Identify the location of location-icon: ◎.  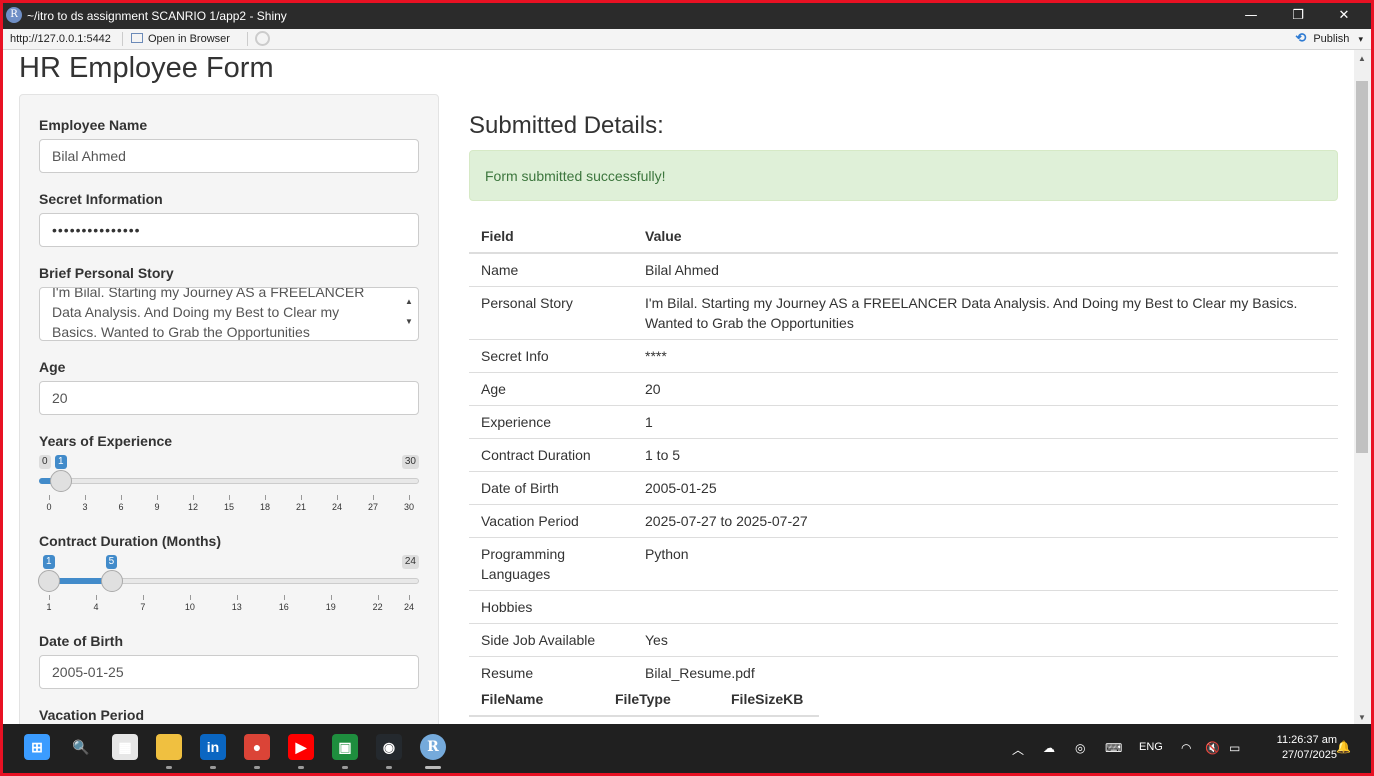
(1080, 748).